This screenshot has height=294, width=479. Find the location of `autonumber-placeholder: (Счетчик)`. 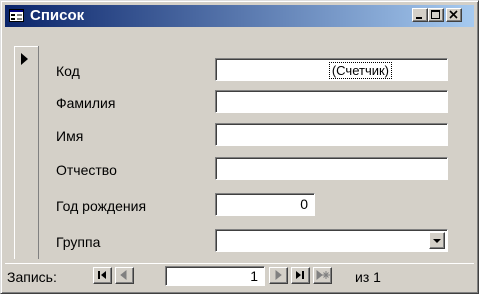

autonumber-placeholder: (Счетчик) is located at coordinates (360, 70).